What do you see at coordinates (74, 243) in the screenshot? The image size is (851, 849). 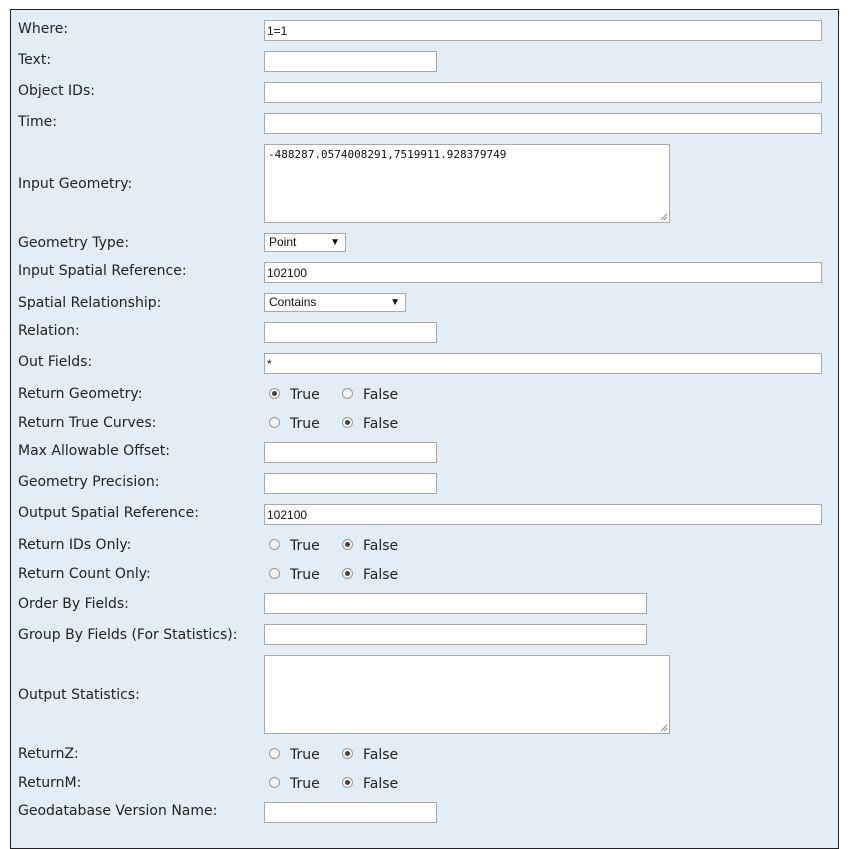 I see `geometry-type-label: Geometry Type:` at bounding box center [74, 243].